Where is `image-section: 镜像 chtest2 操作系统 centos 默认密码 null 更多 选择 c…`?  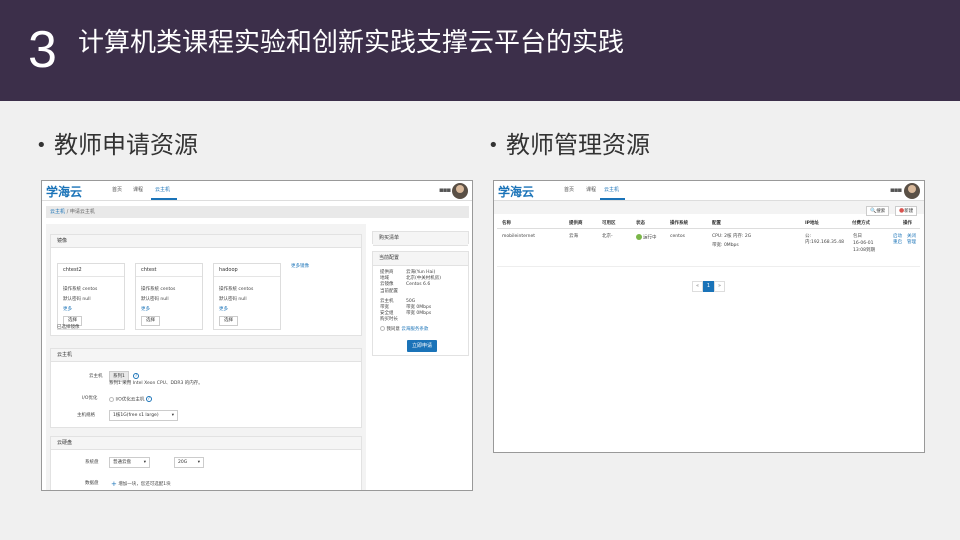 image-section: 镜像 chtest2 操作系统 centos 默认密码 null 更多 选择 c… is located at coordinates (206, 285).